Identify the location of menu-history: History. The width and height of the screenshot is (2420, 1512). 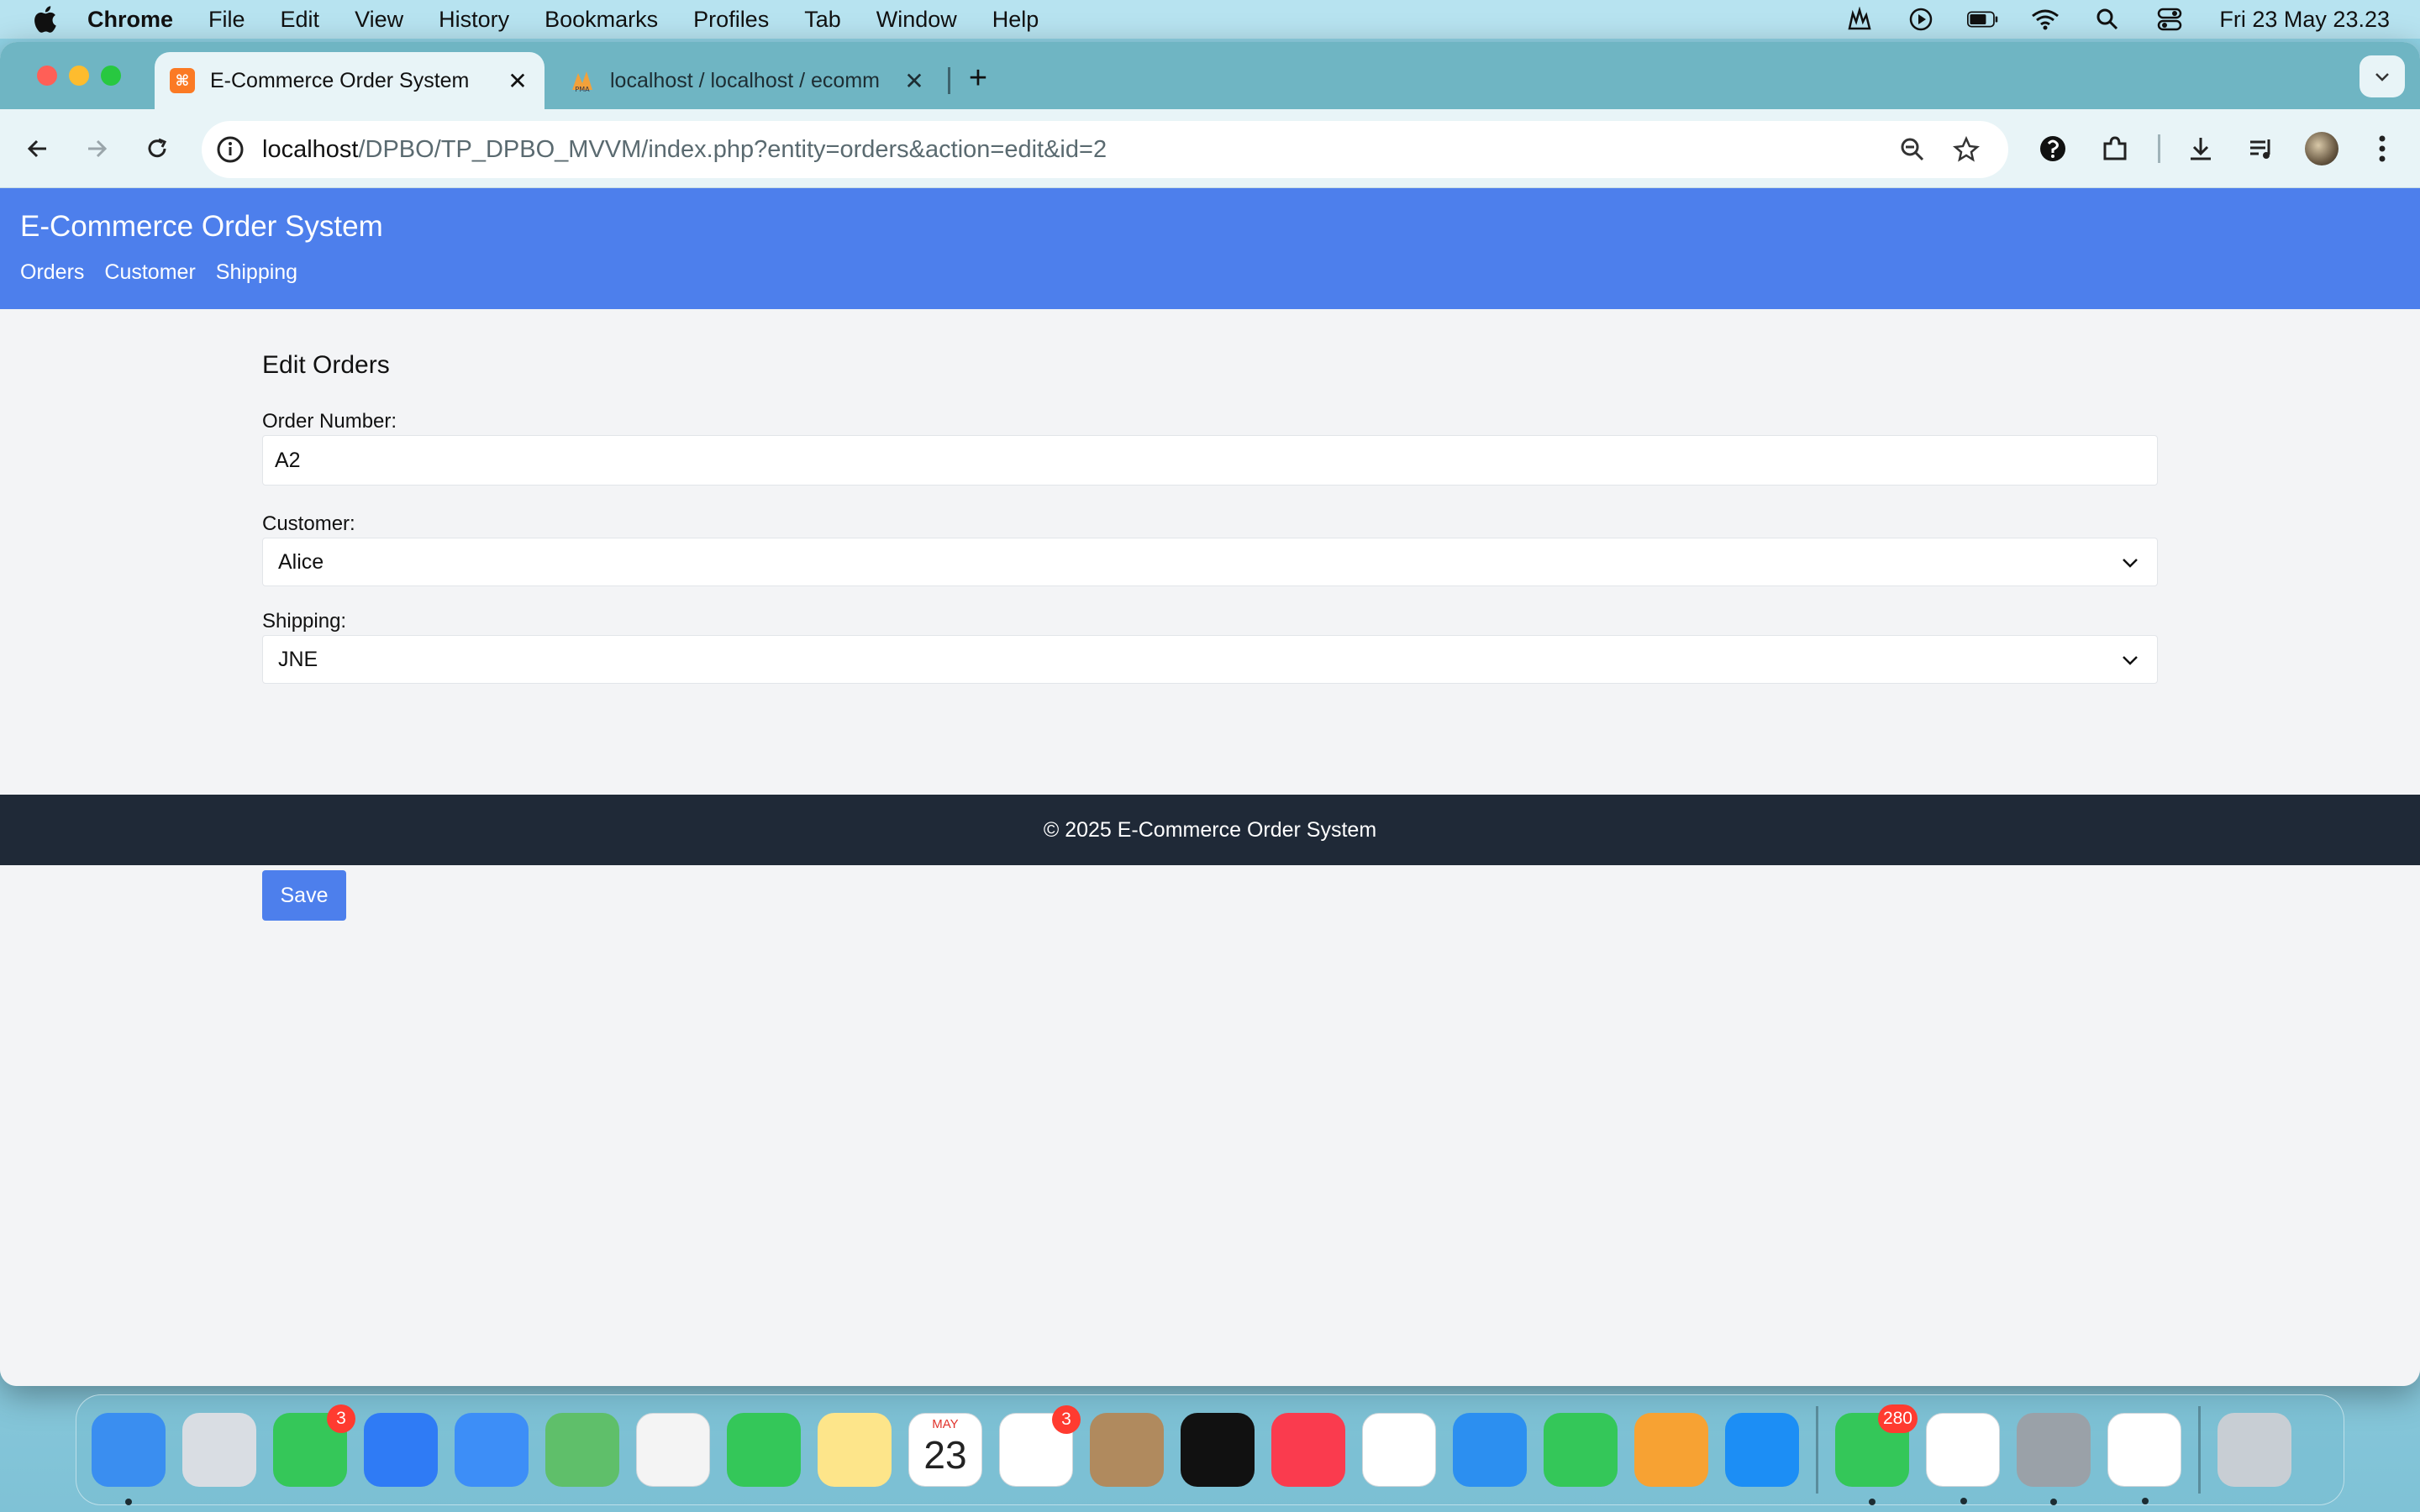
(474, 20).